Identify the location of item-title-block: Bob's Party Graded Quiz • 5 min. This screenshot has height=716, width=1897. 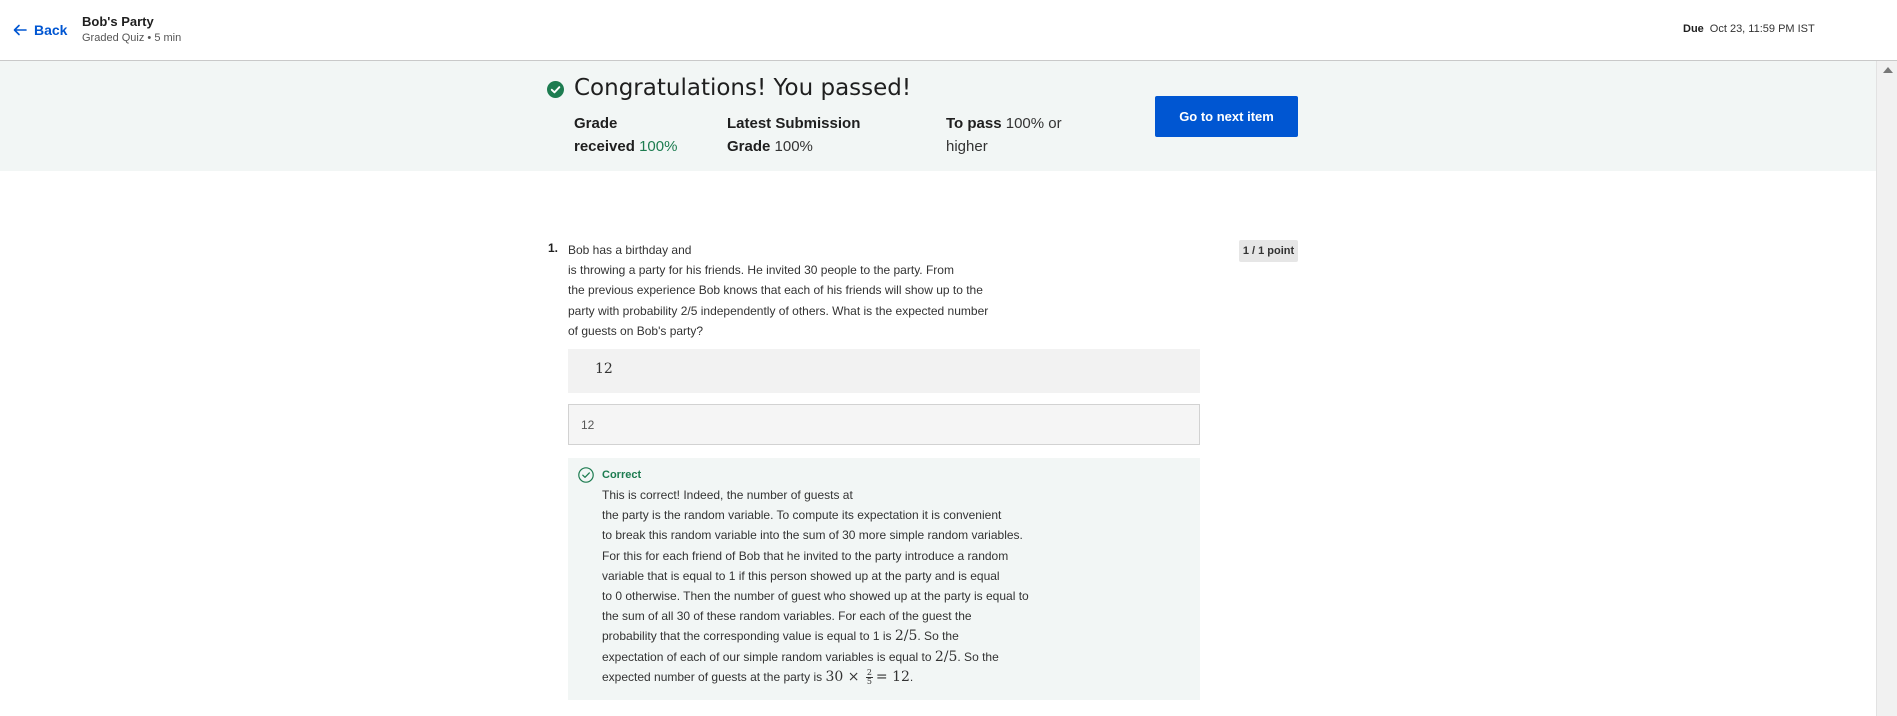
(131, 29).